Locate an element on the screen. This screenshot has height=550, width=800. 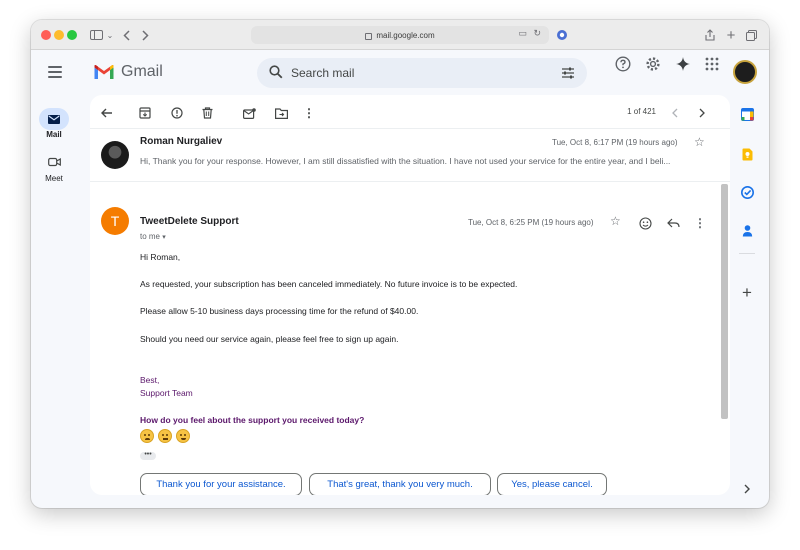
sad-face-icon is located at coordinates (147, 436).